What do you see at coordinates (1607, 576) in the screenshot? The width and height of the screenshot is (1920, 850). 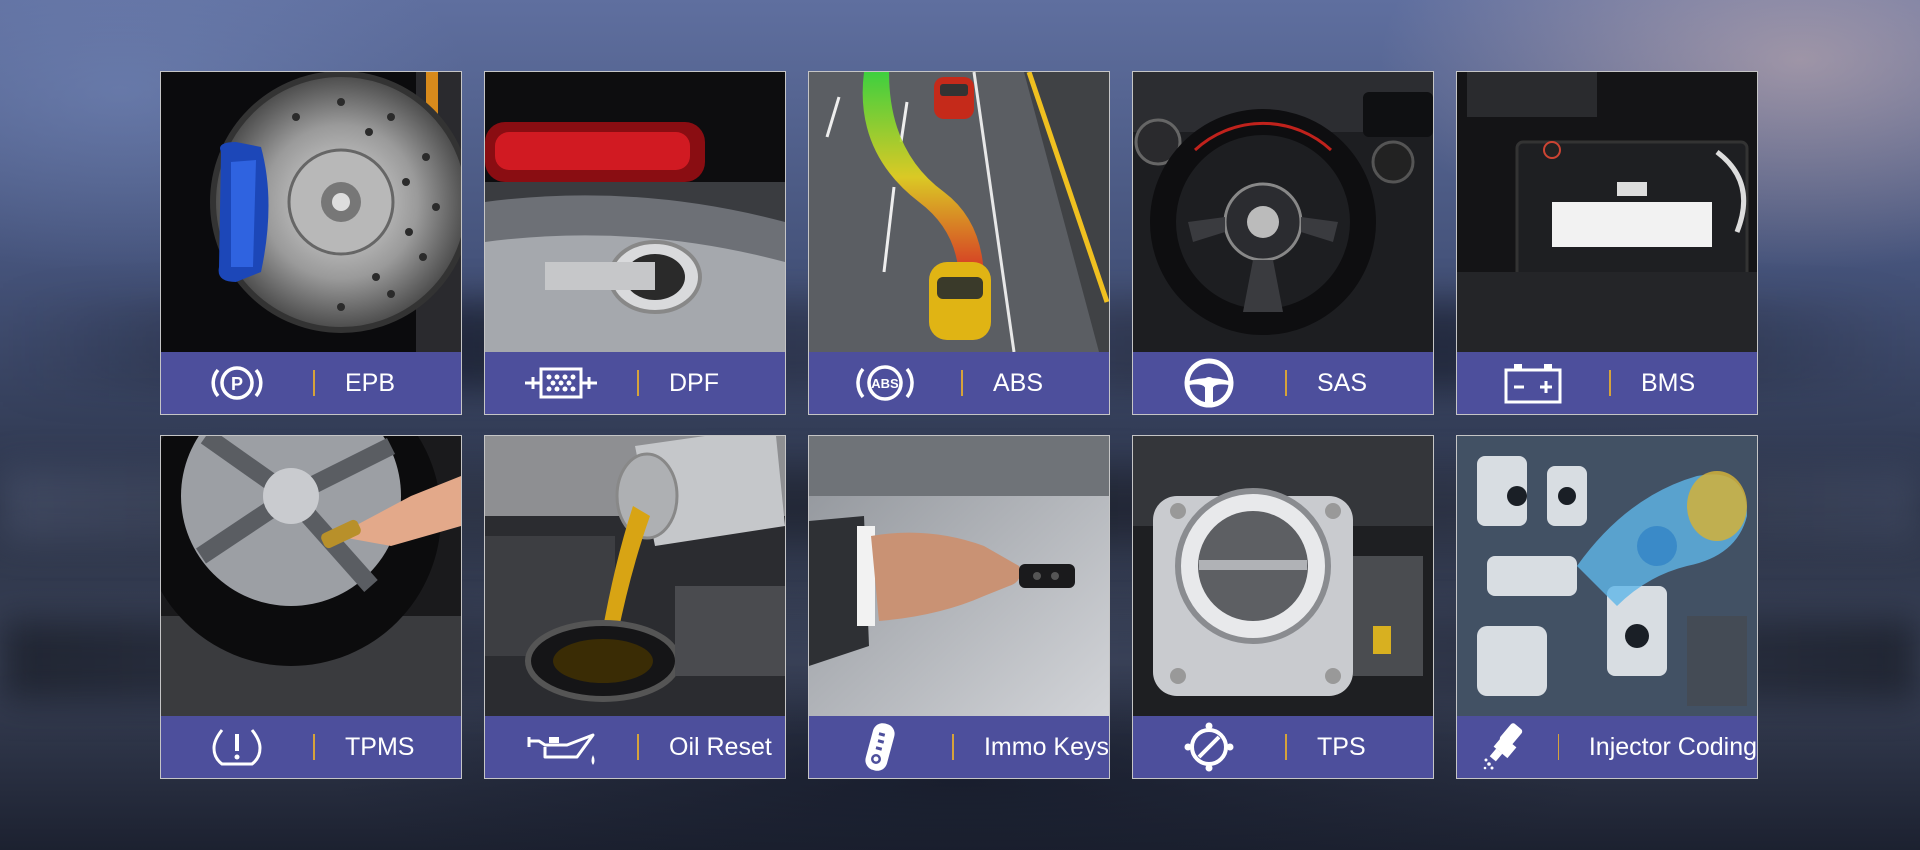 I see `engine-cutaway-photo` at bounding box center [1607, 576].